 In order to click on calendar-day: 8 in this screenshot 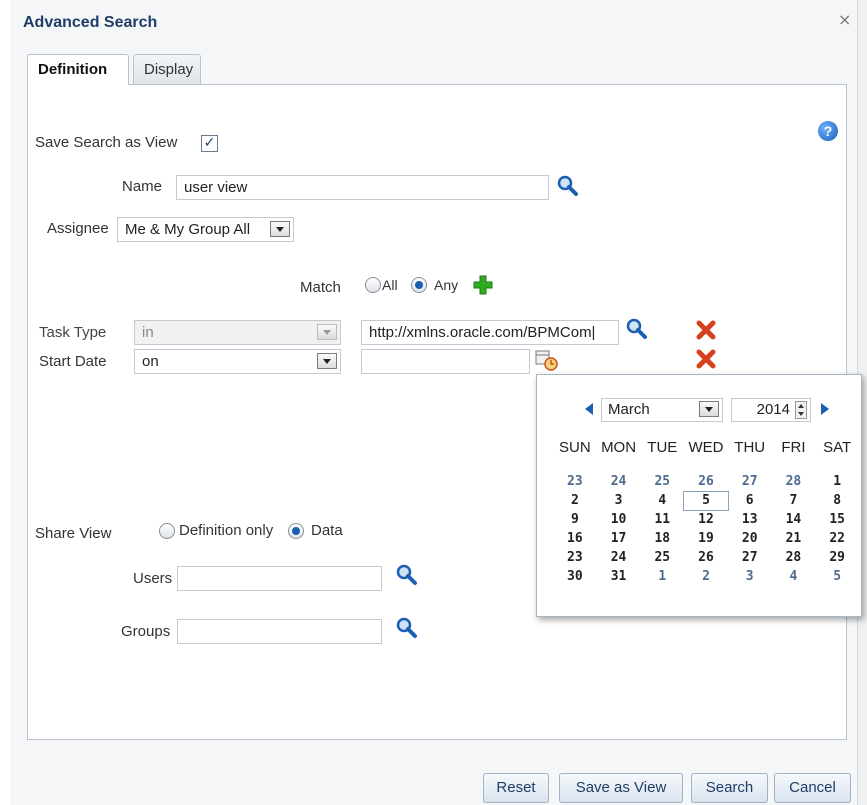, I will do `click(837, 501)`.